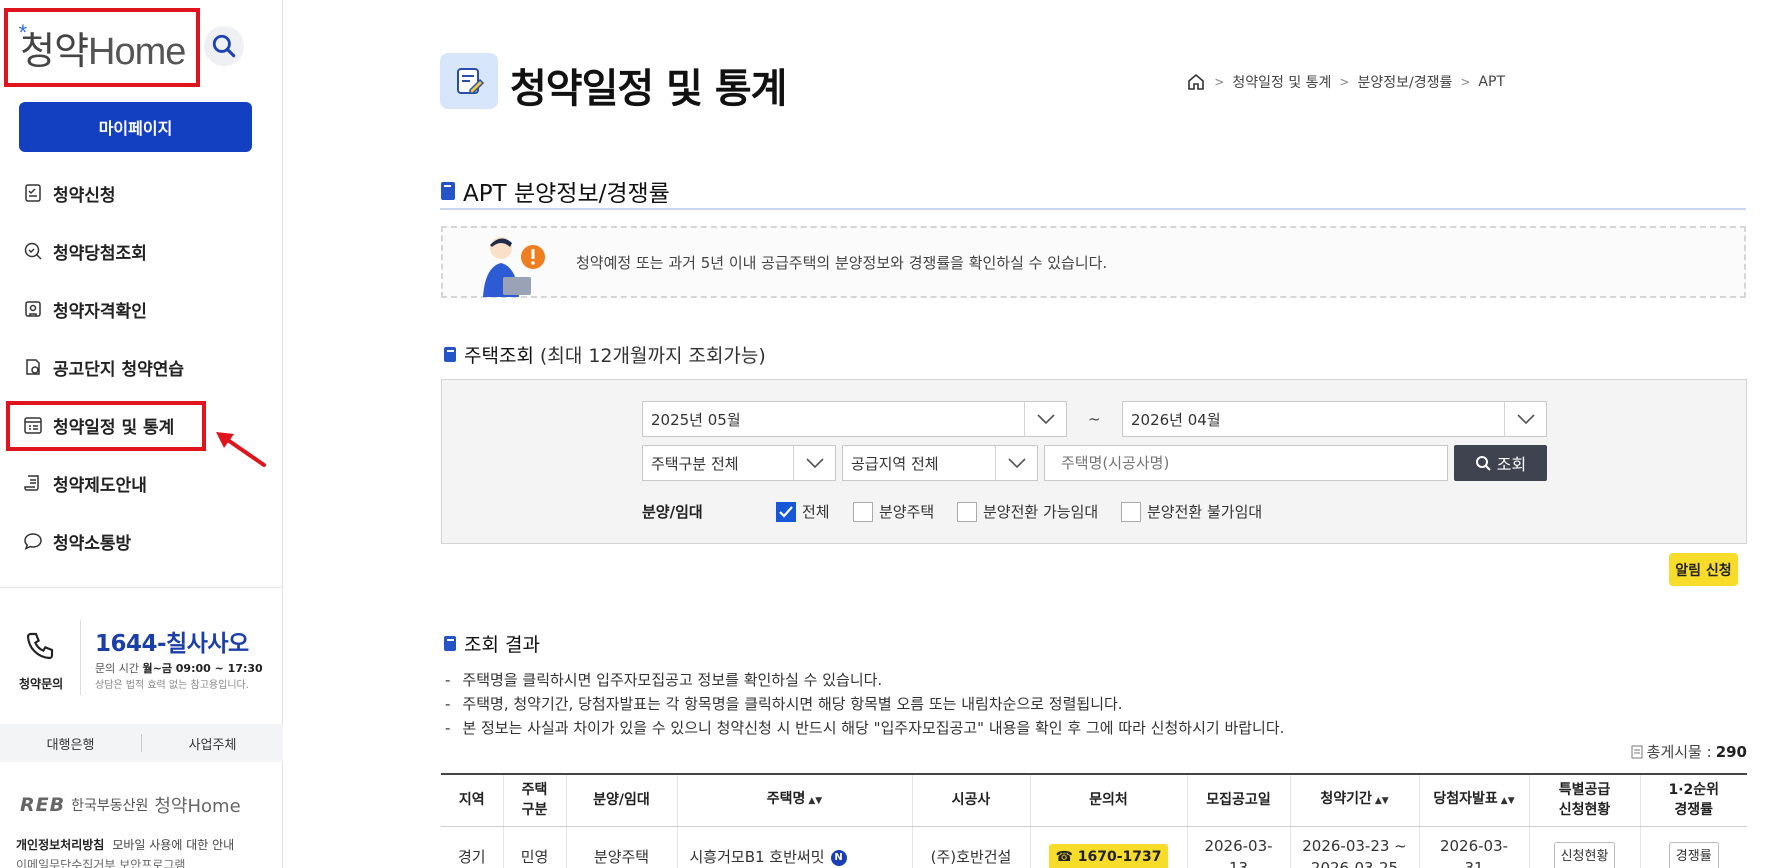 This screenshot has width=1777, height=868. Describe the element at coordinates (907, 512) in the screenshot. I see `checkbox-label: 분양주택` at that location.